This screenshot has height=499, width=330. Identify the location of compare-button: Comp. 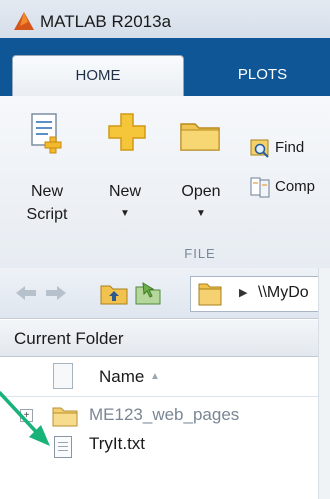
(295, 186).